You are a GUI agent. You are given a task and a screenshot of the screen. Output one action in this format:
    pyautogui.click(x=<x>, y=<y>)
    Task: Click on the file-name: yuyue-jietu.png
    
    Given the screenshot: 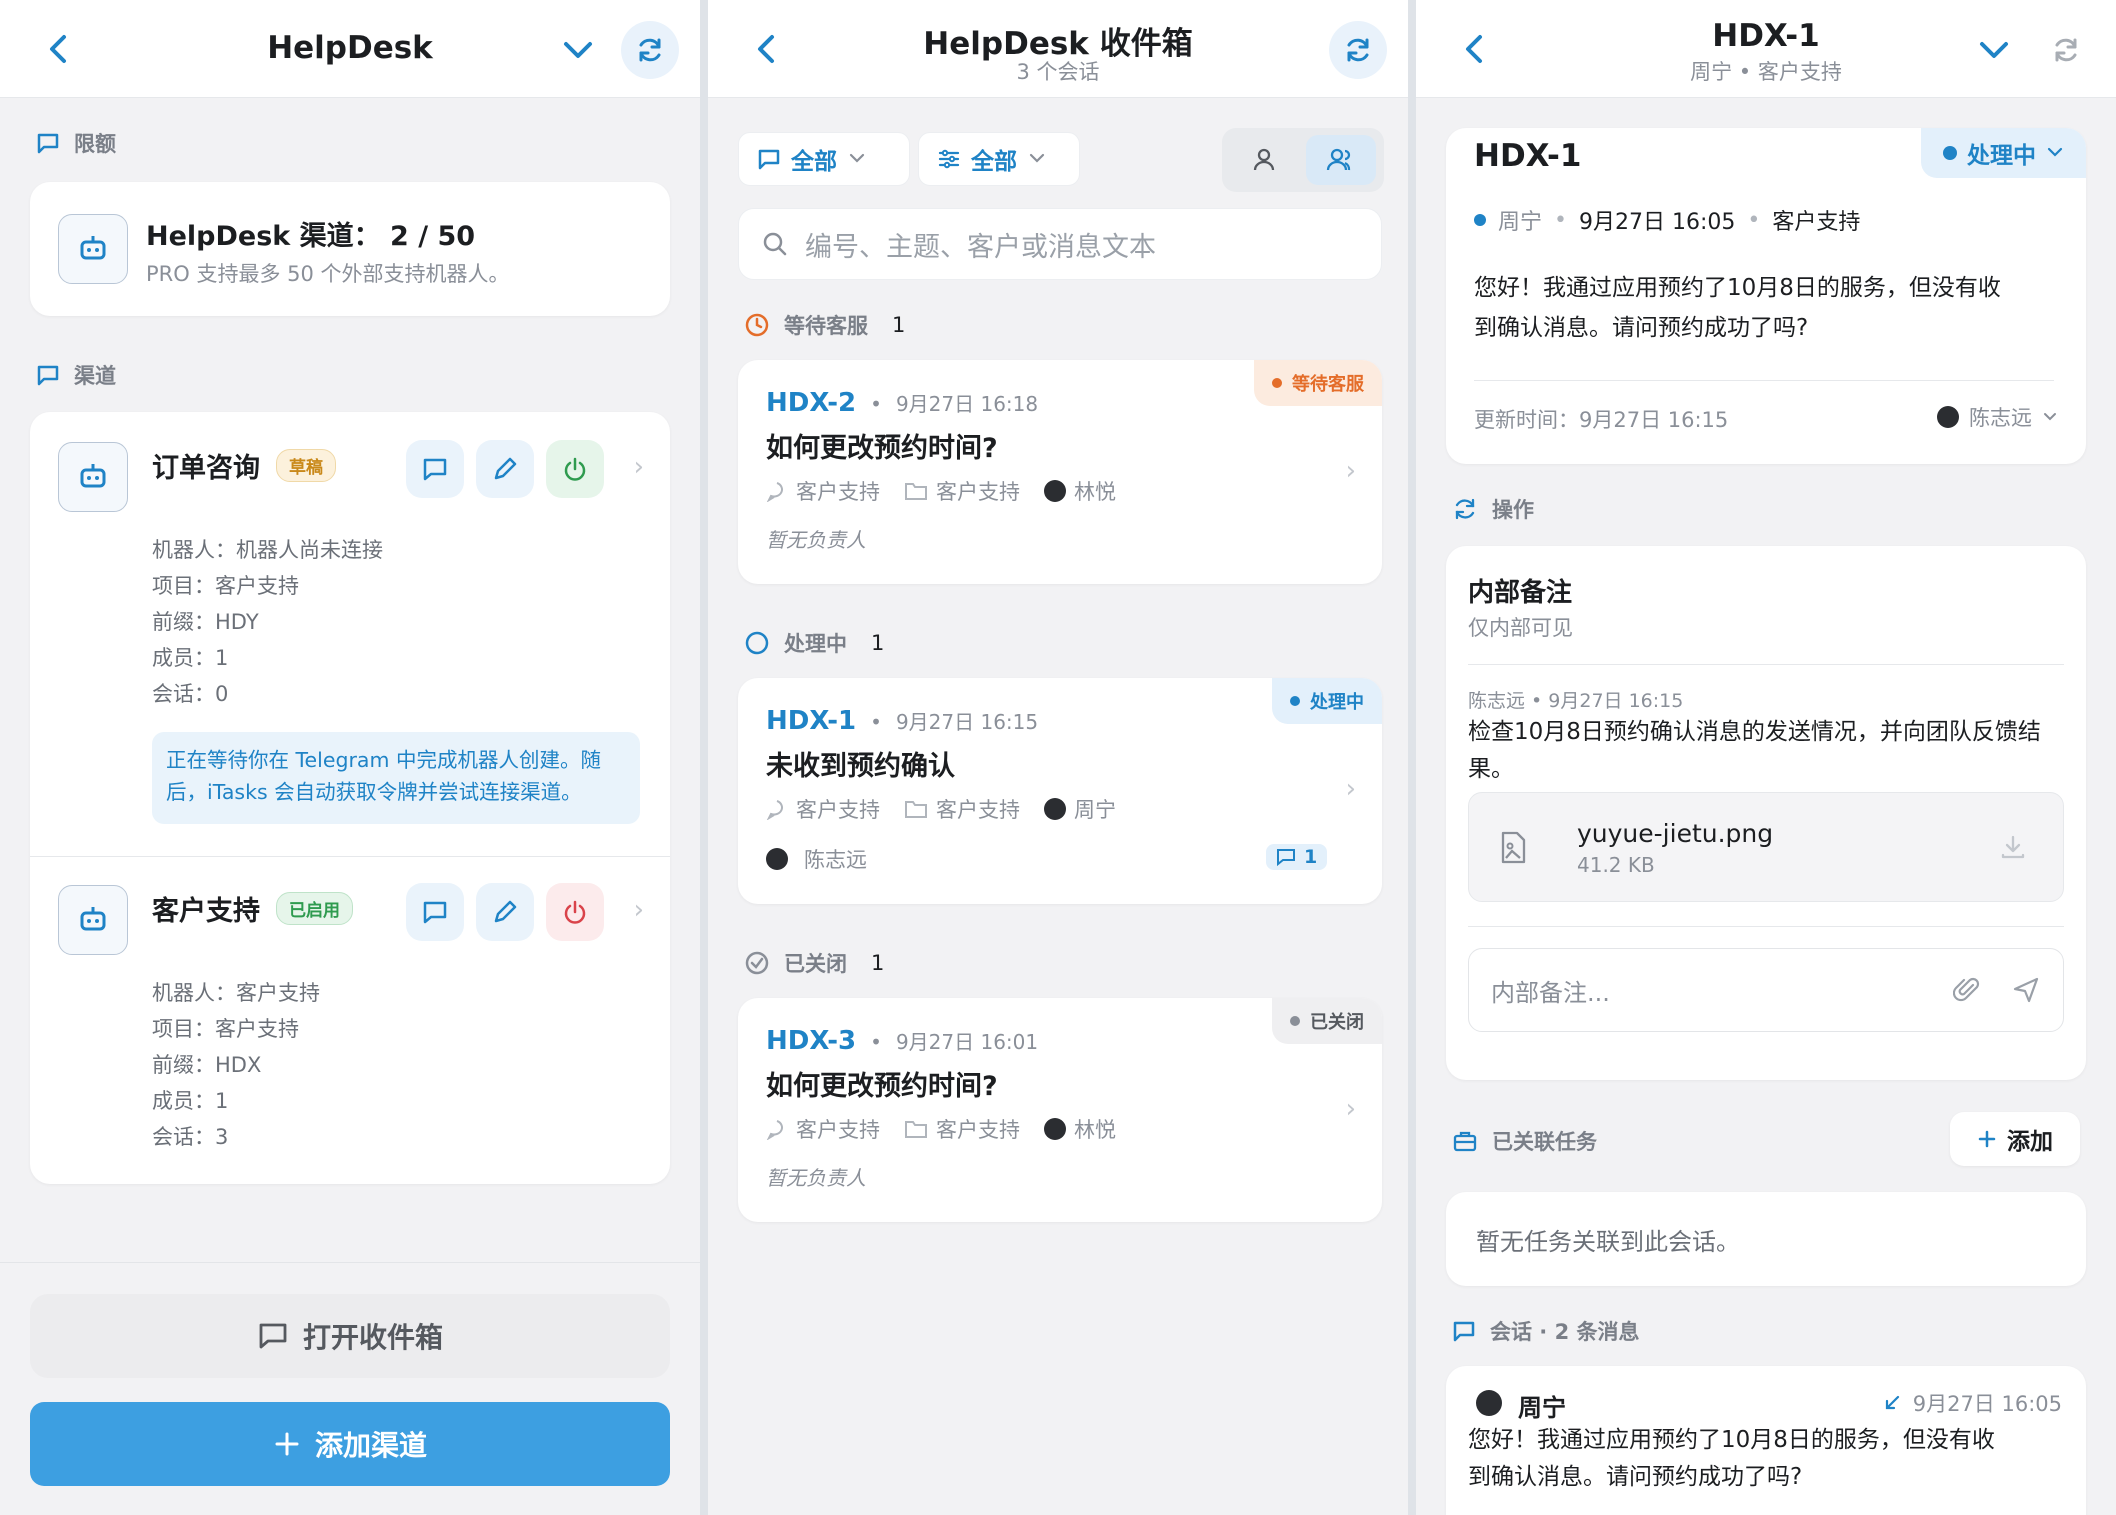 What is the action you would take?
    pyautogui.click(x=1675, y=833)
    